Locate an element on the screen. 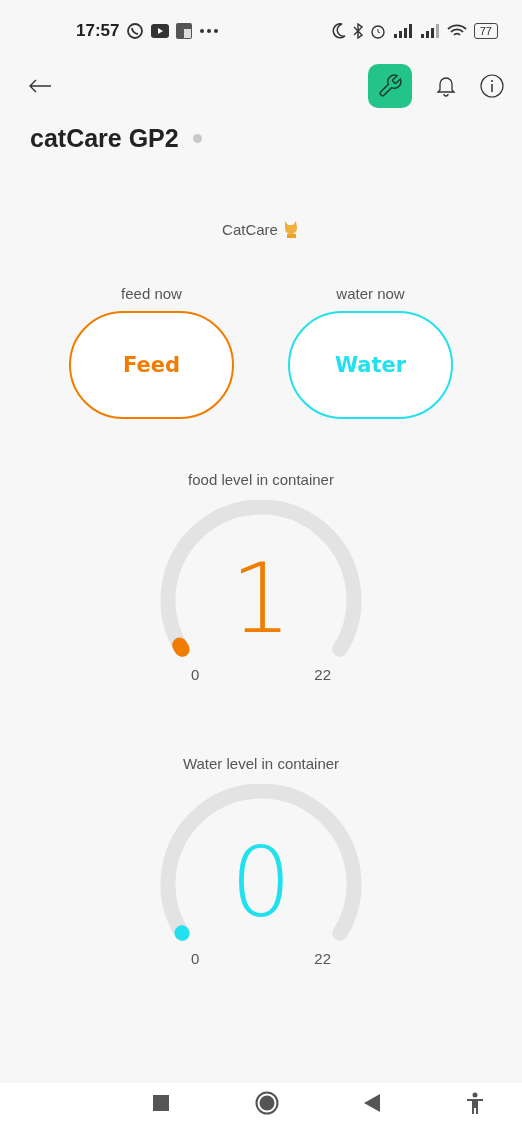  button-caption: feed now is located at coordinates (151, 293).